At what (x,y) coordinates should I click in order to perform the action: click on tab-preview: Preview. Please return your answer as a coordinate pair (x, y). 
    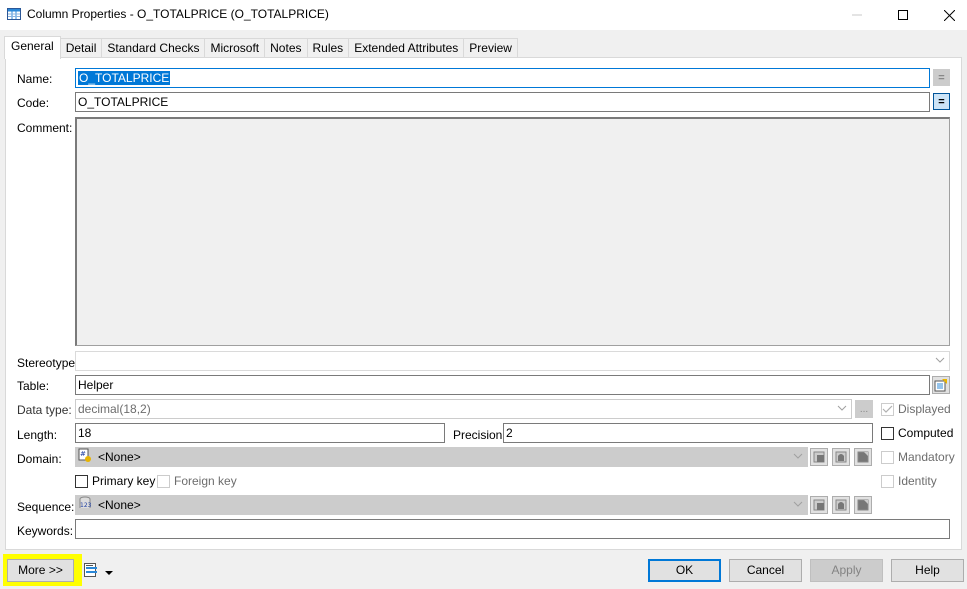
    Looking at the image, I should click on (490, 48).